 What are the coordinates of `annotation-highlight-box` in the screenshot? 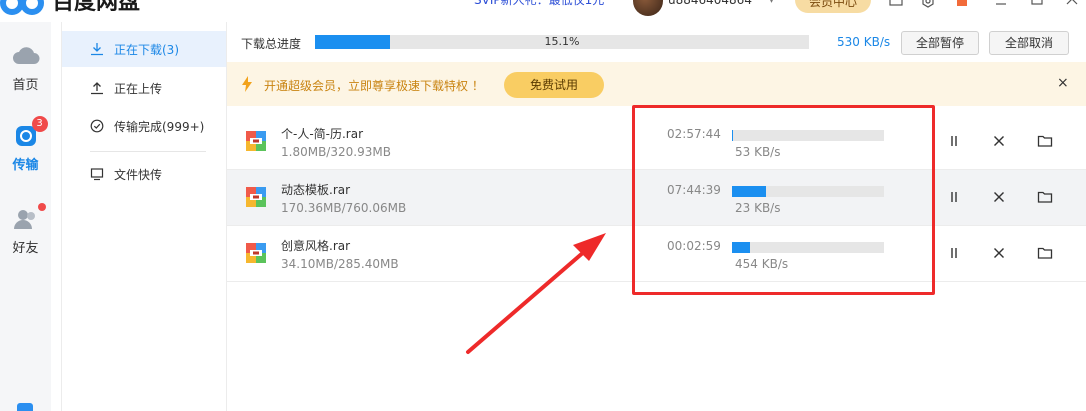 It's located at (783, 200).